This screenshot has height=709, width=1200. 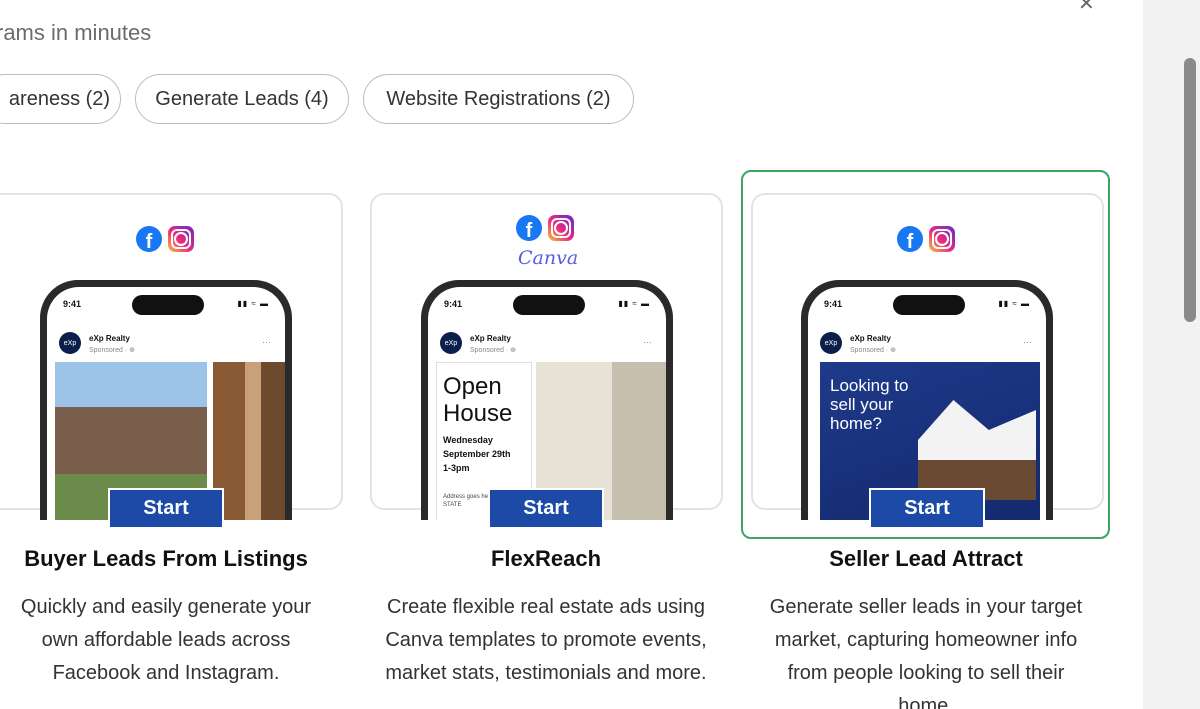 I want to click on start-button-flexreach: Start, so click(x=546, y=508).